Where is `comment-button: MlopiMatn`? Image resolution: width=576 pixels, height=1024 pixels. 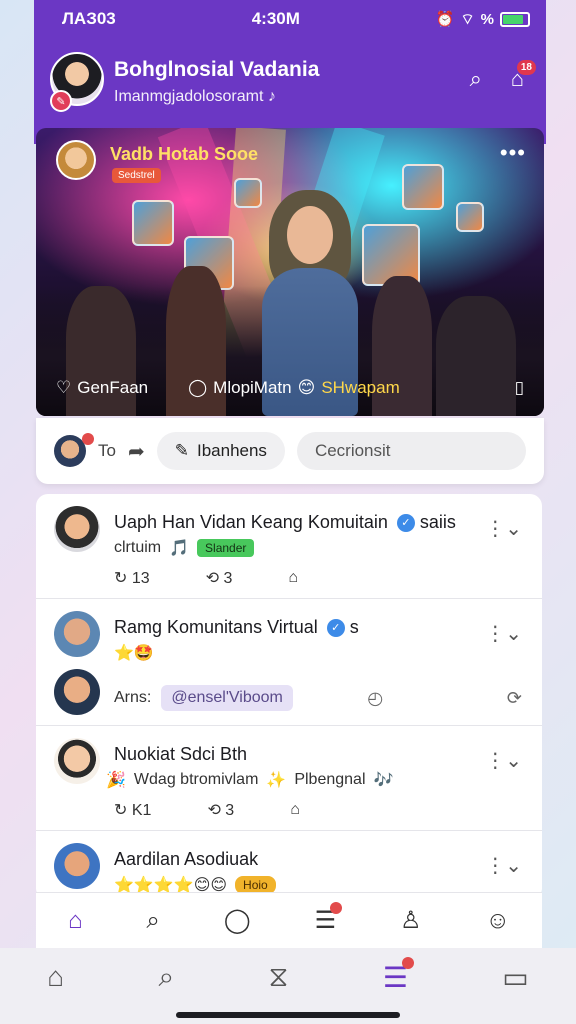 comment-button: MlopiMatn is located at coordinates (252, 388).